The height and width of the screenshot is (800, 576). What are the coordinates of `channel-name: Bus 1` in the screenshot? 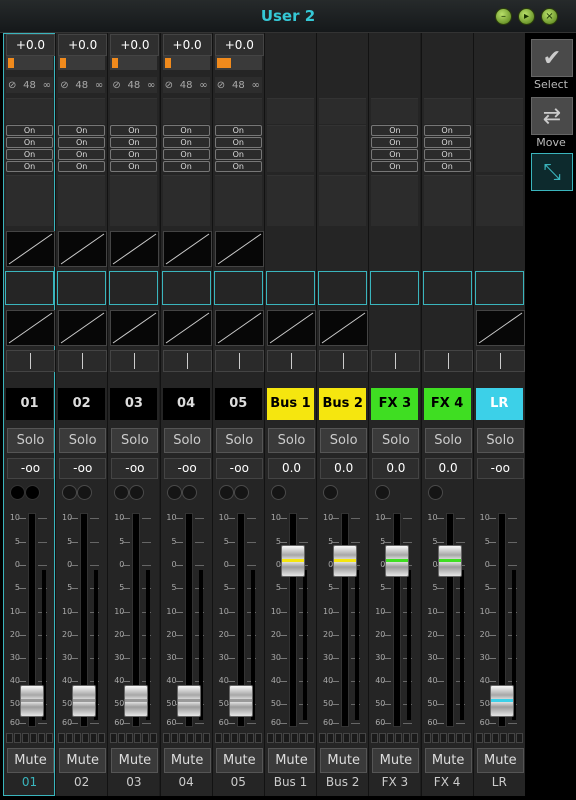 It's located at (290, 404).